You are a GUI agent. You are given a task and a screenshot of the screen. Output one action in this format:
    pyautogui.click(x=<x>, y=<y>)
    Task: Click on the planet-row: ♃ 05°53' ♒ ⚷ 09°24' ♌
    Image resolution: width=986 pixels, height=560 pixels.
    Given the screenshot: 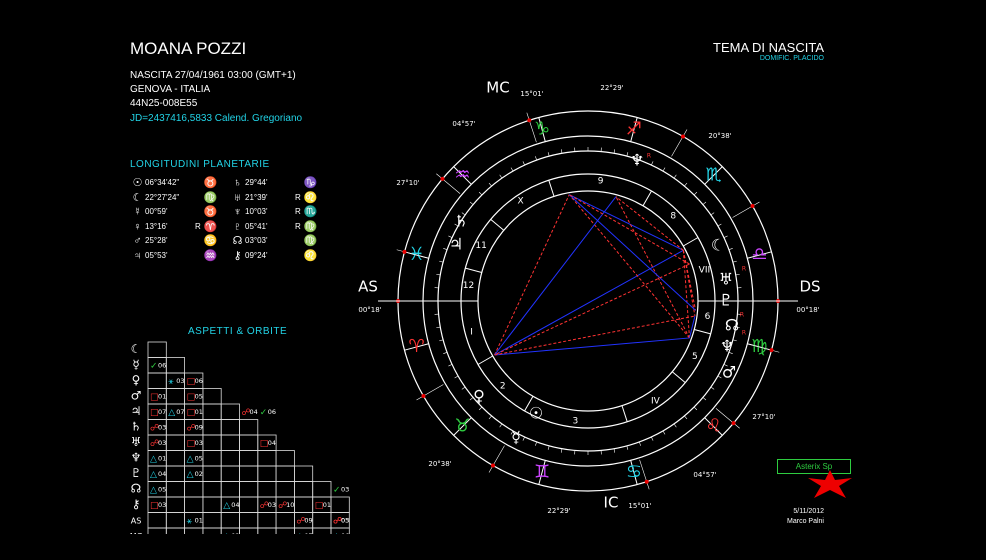 What is the action you would take?
    pyautogui.click(x=224, y=256)
    